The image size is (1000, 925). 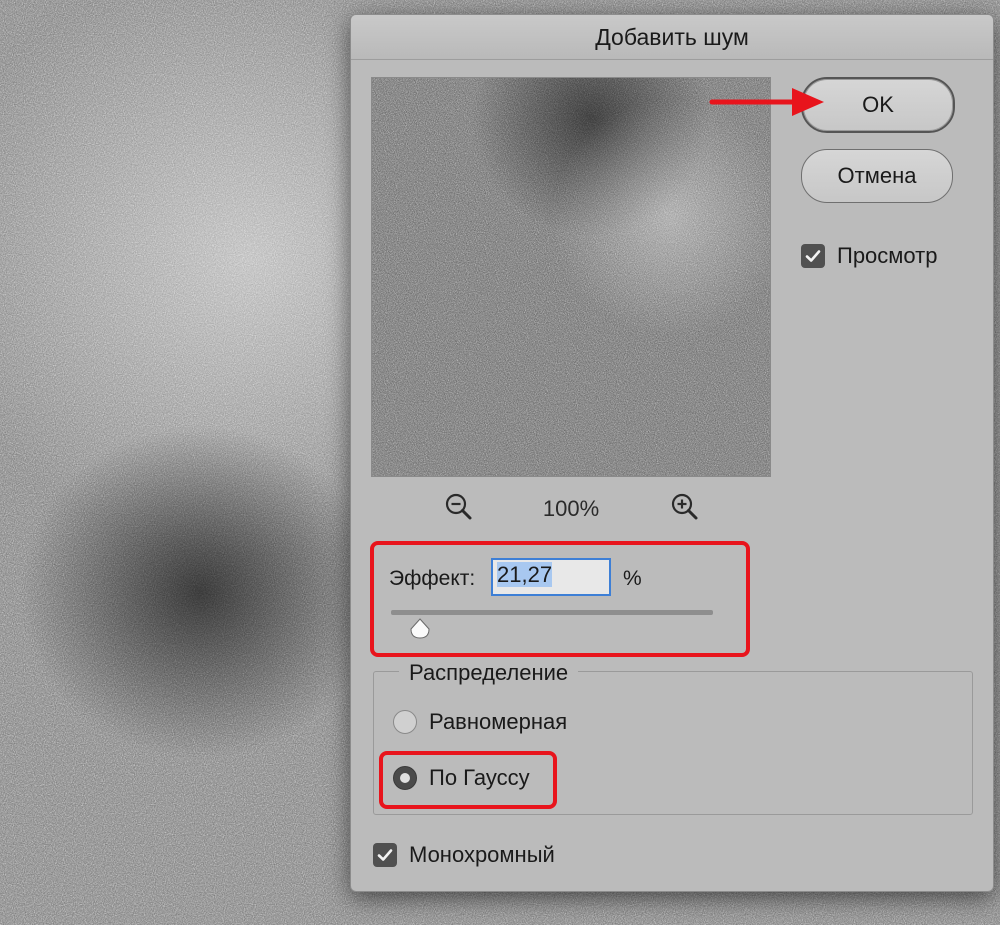 I want to click on slider-thumb-icon, so click(x=420, y=628).